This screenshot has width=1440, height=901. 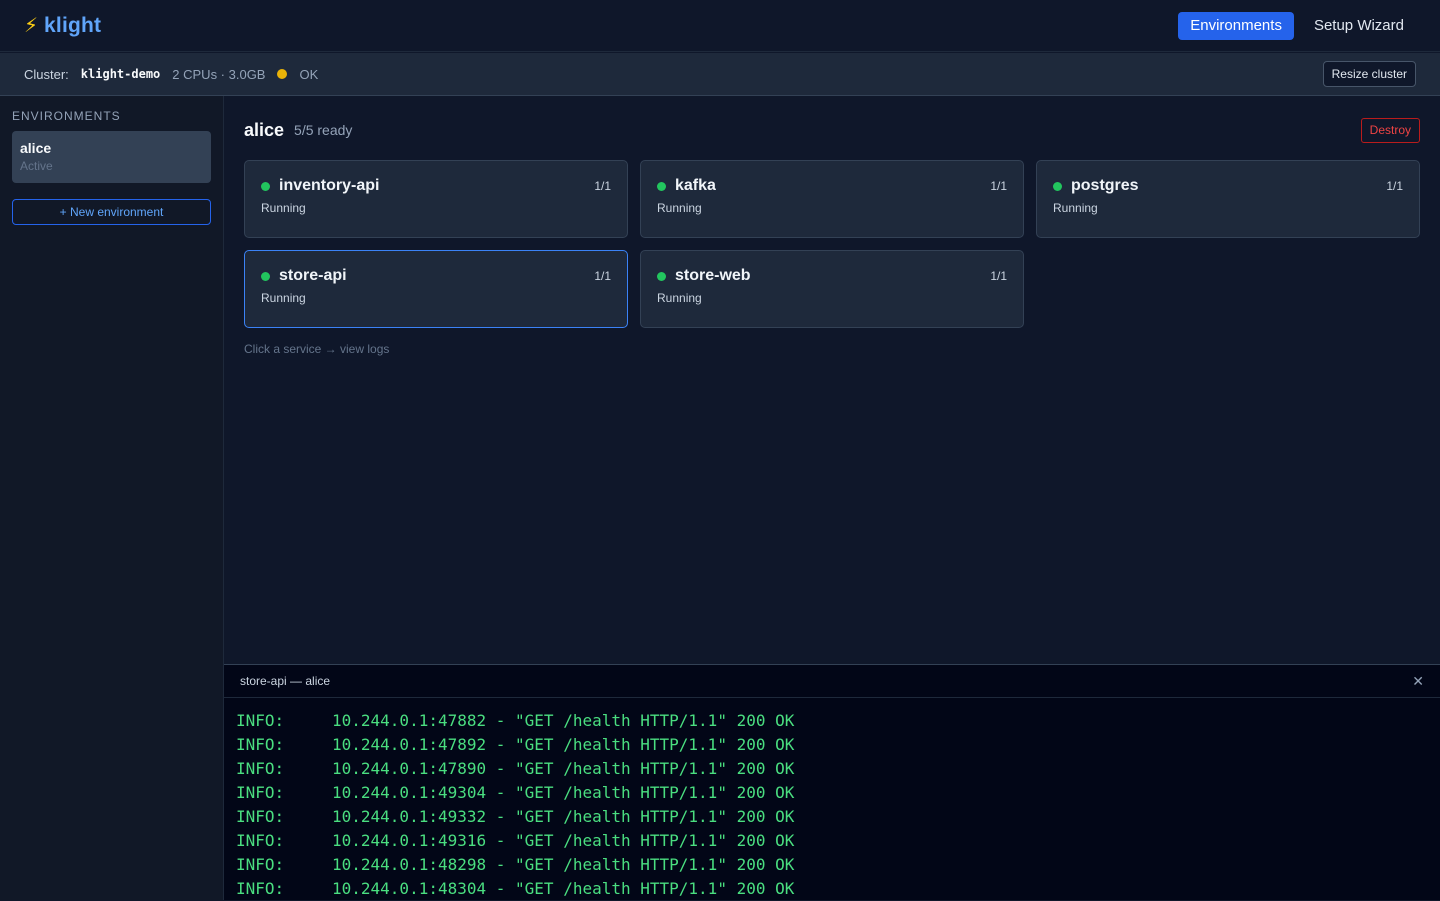 I want to click on environment-header: alice 5/5 ready Destroy, so click(x=832, y=130).